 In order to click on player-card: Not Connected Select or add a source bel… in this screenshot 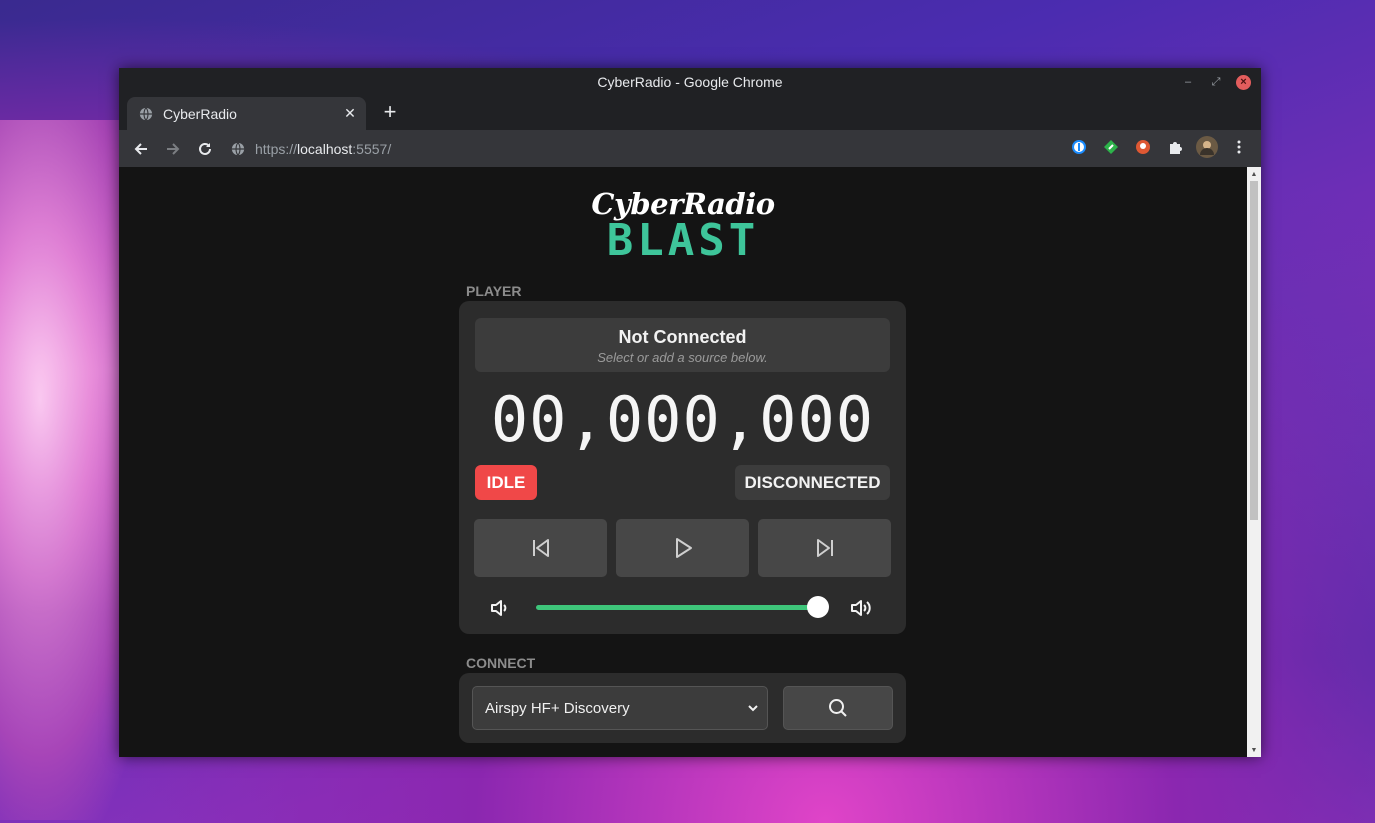, I will do `click(682, 467)`.